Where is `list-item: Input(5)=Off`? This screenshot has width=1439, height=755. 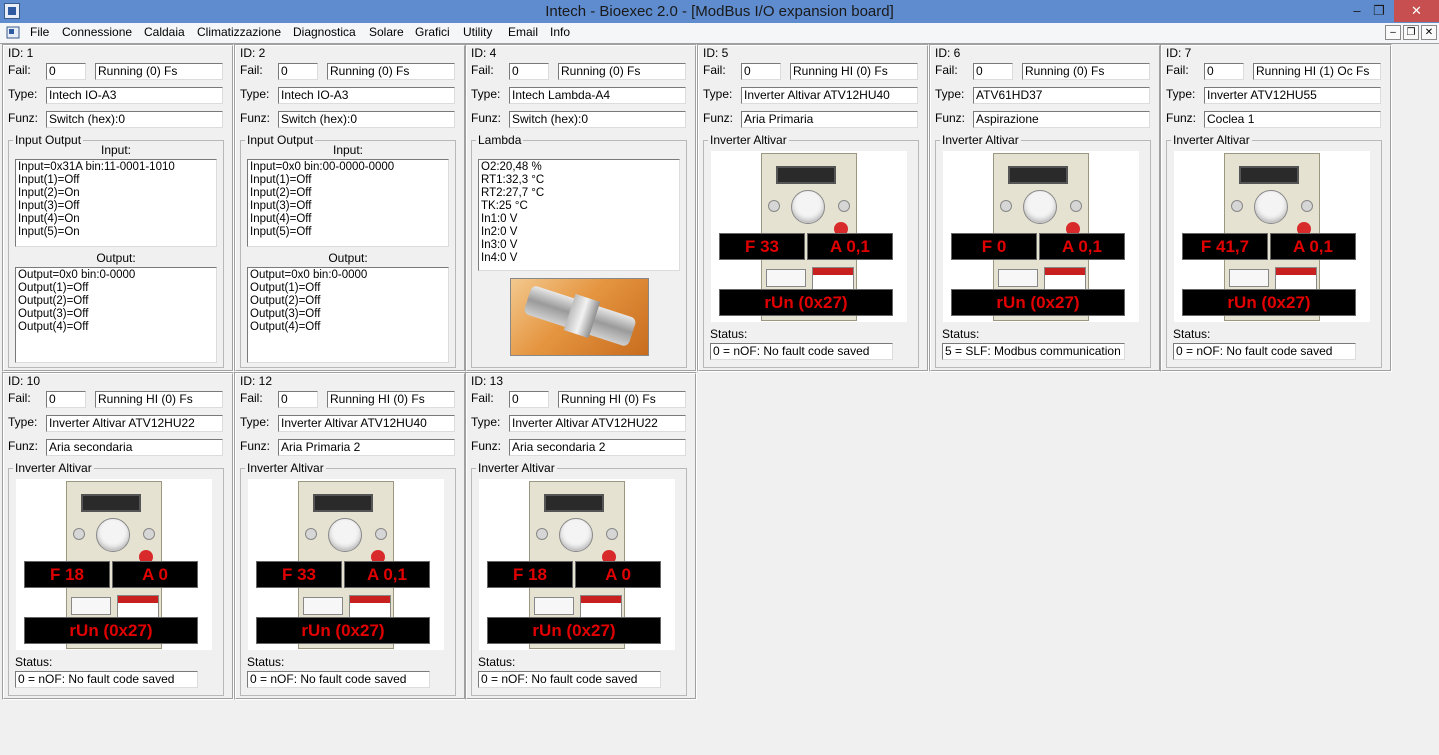 list-item: Input(5)=Off is located at coordinates (281, 232).